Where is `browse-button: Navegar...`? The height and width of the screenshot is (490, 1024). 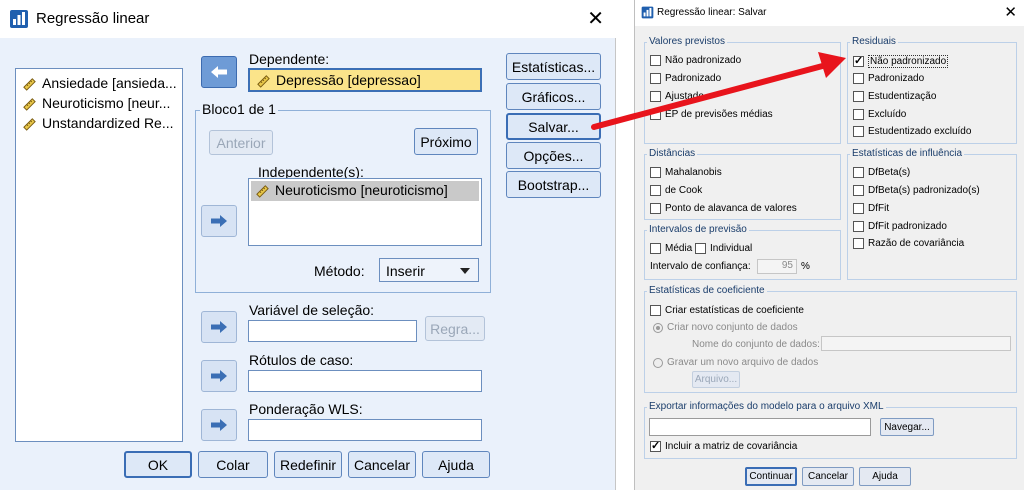 browse-button: Navegar... is located at coordinates (907, 427).